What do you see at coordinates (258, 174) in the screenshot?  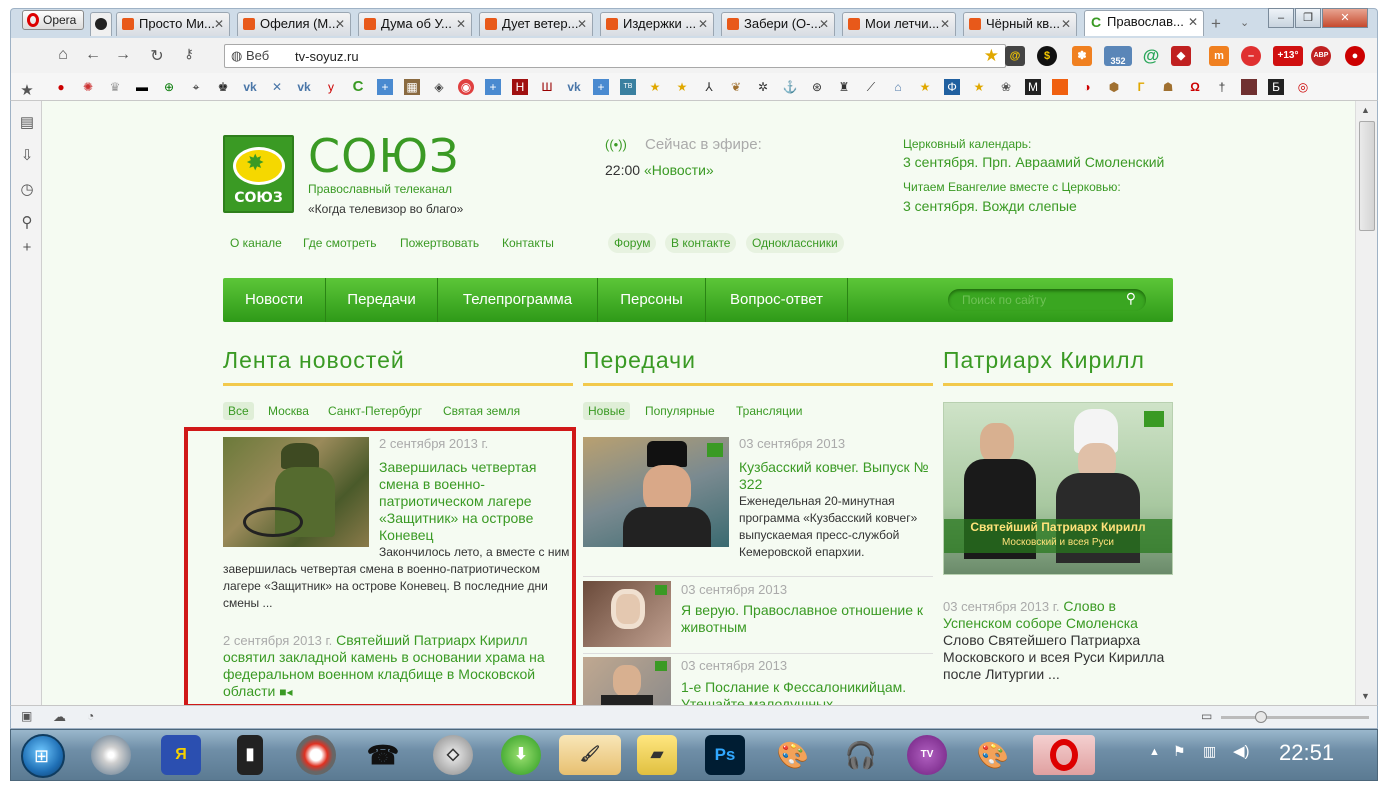 I see `site-logo: ✸ СОЮЗ` at bounding box center [258, 174].